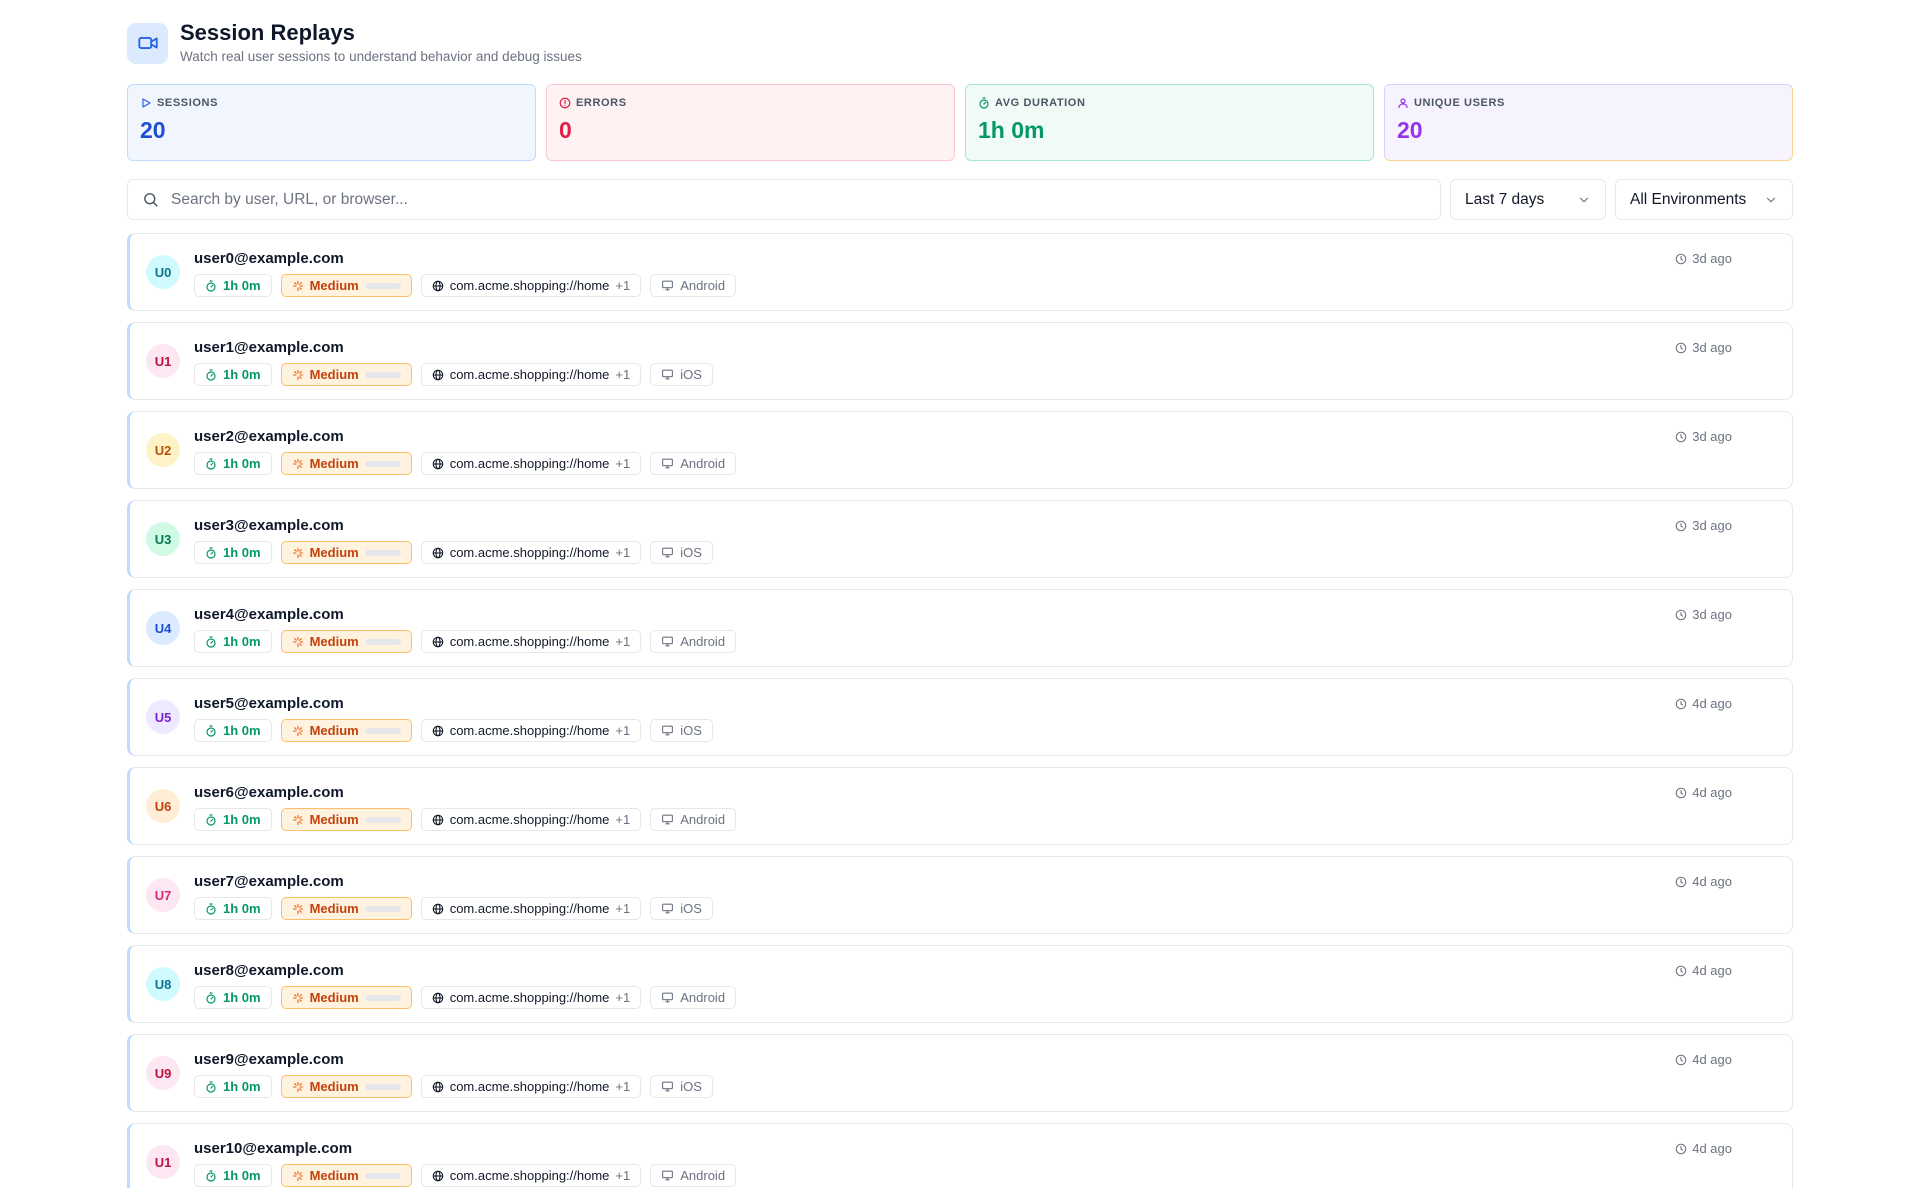  I want to click on date-range-value: Last 7 days, so click(1505, 199).